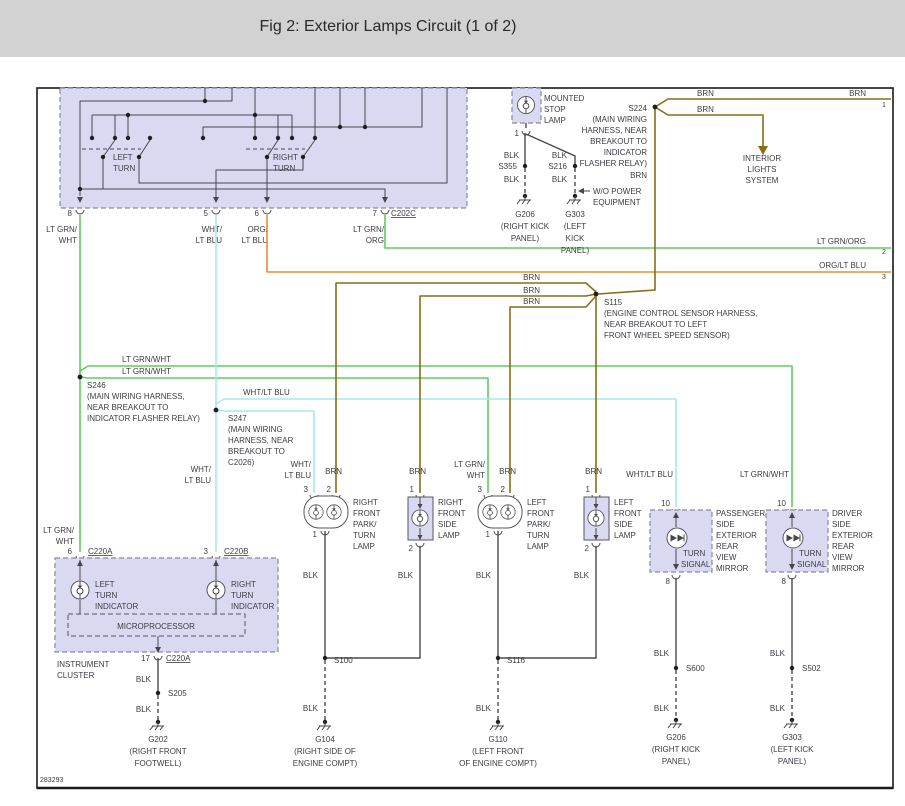  Describe the element at coordinates (791, 185) in the screenshot. I see `edge-references: BRN BRN BRN 1 LT GRN/ORG 2 ORG/LT BLU 3` at that location.